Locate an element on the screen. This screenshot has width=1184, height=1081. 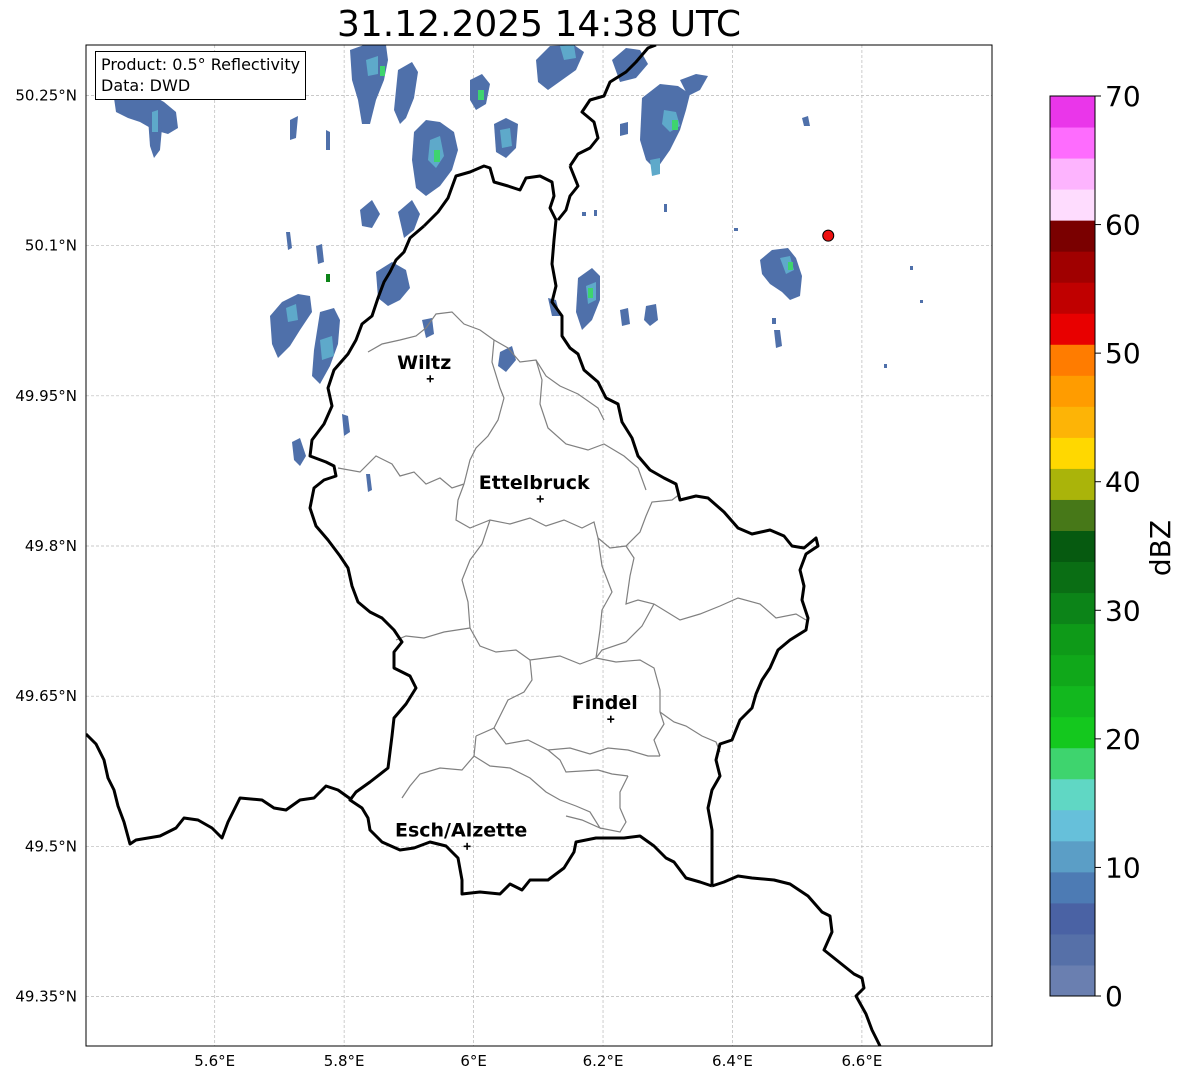
colorbar-tick-label: 10 is located at coordinates (1123, 867).